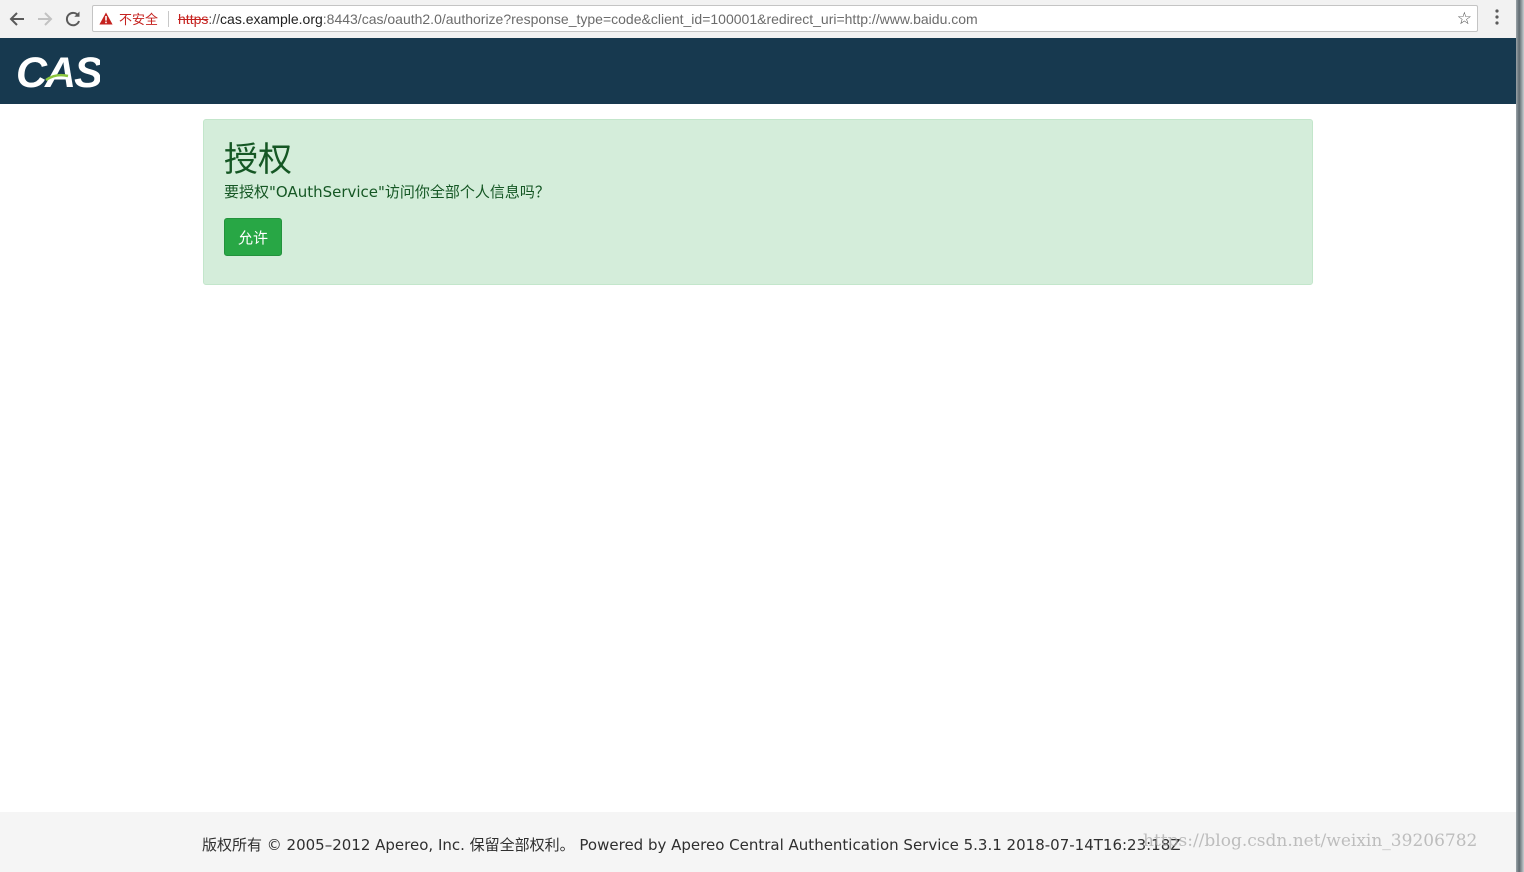  Describe the element at coordinates (1464, 19) in the screenshot. I see `bookmark-star-icon: ☆` at that location.